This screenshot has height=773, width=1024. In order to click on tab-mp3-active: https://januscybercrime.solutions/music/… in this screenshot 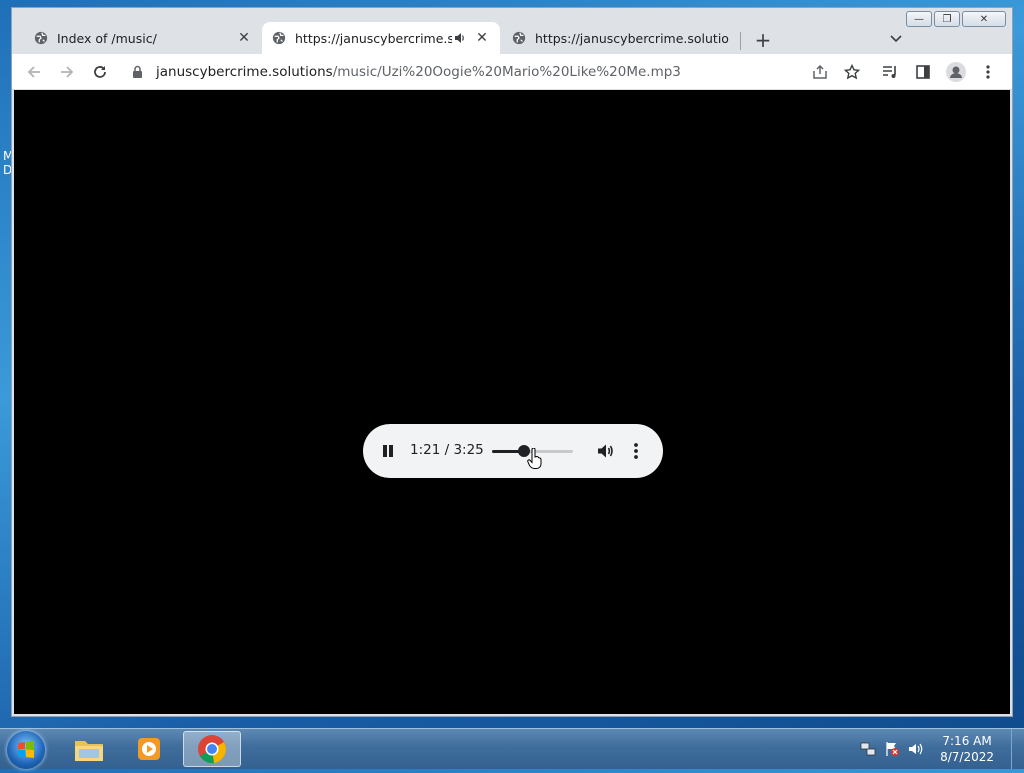, I will do `click(381, 38)`.